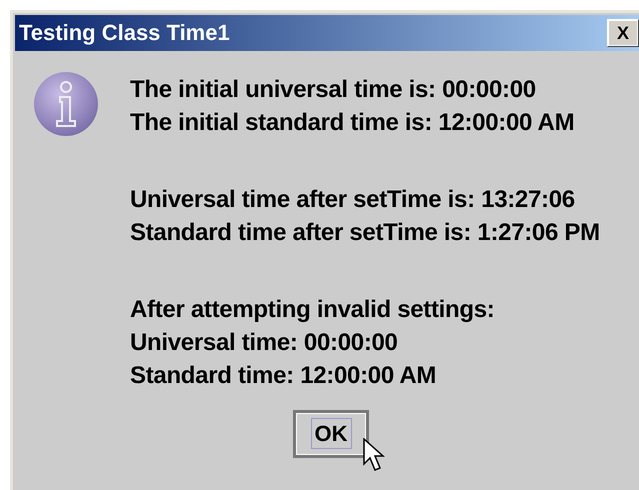  Describe the element at coordinates (365, 233) in the screenshot. I see `message-text: Standard time after setTime is: 1:27:06 PM` at that location.